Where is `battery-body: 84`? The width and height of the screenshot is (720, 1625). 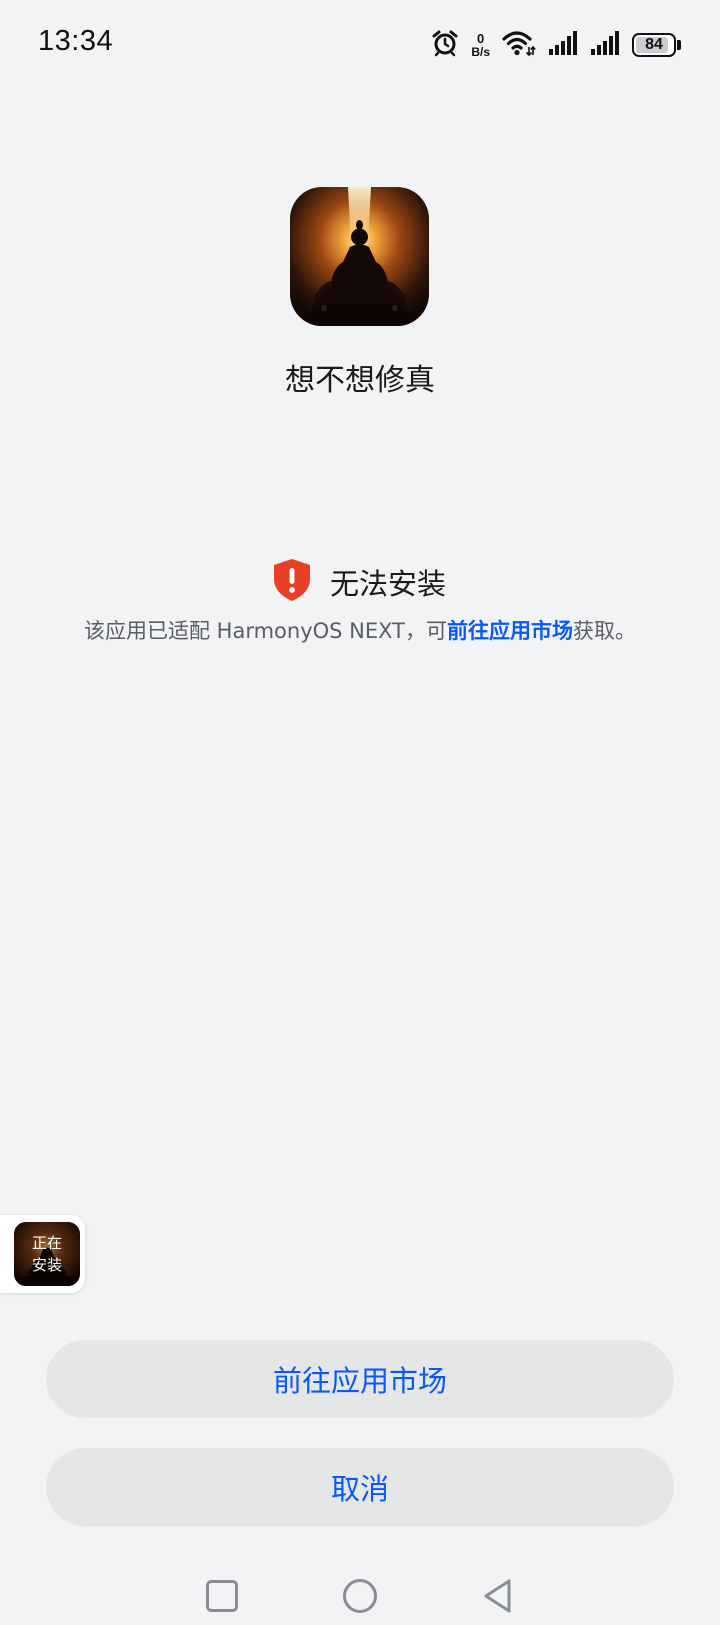
battery-body: 84 is located at coordinates (654, 45).